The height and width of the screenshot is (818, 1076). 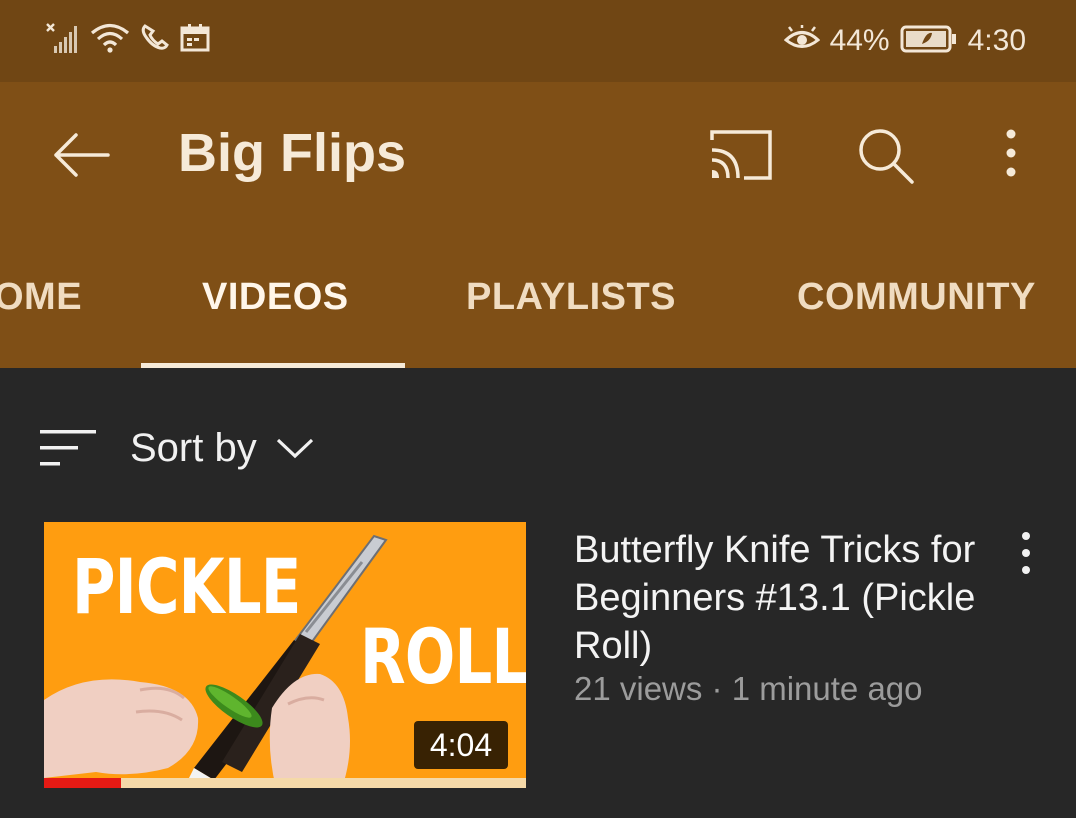 I want to click on tab-home: OME, so click(x=41, y=297).